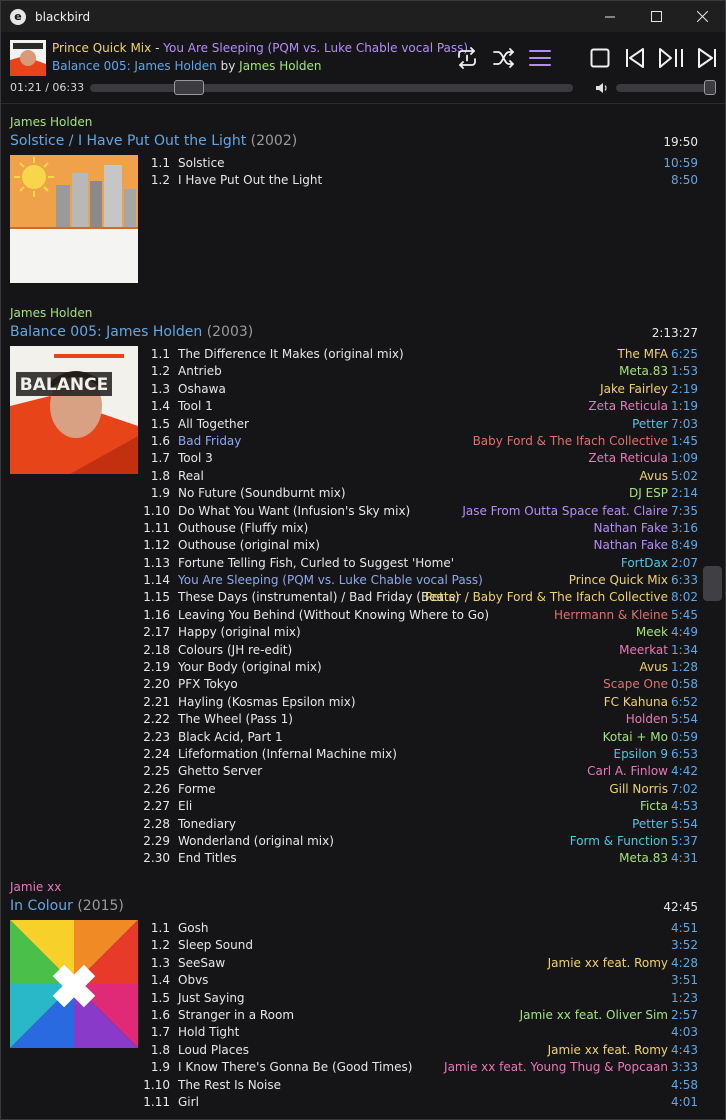  What do you see at coordinates (131, 332) in the screenshot?
I see `album-title: Balance 005: James Holden (2003)` at bounding box center [131, 332].